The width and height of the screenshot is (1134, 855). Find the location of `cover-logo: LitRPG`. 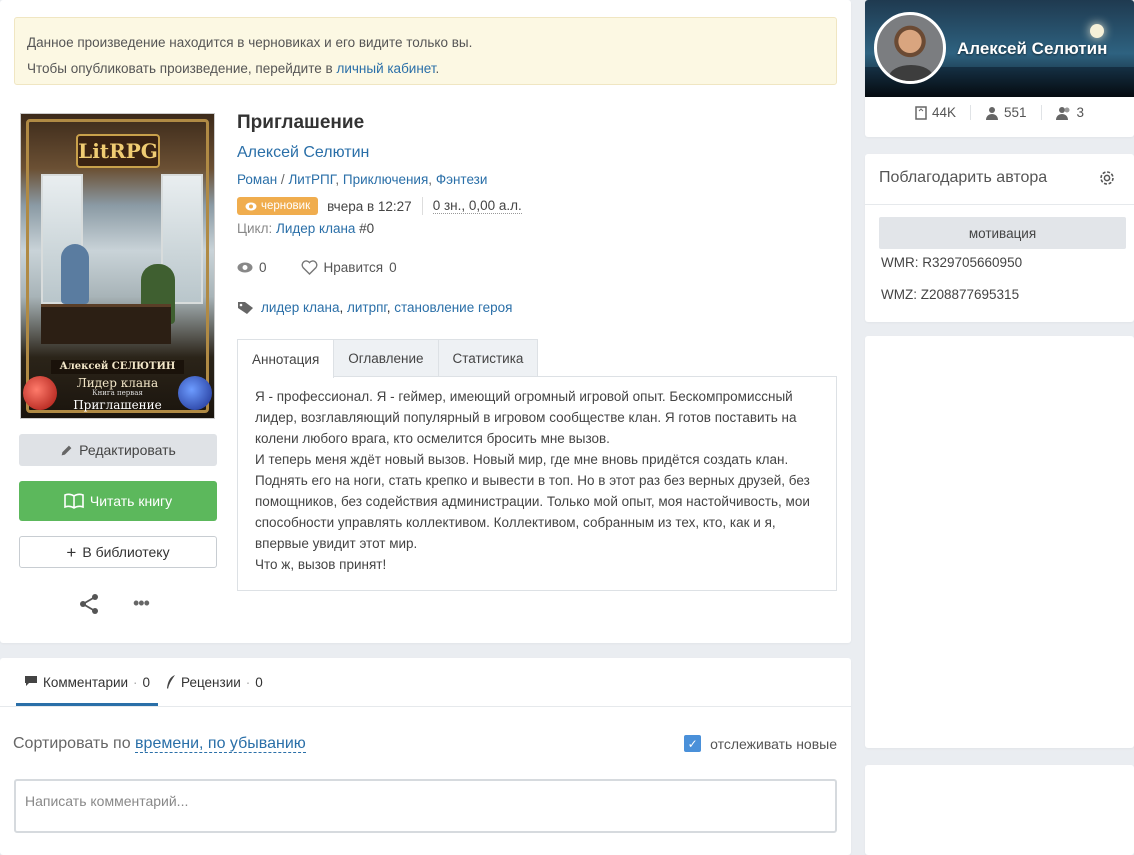

cover-logo: LitRPG is located at coordinates (118, 151).